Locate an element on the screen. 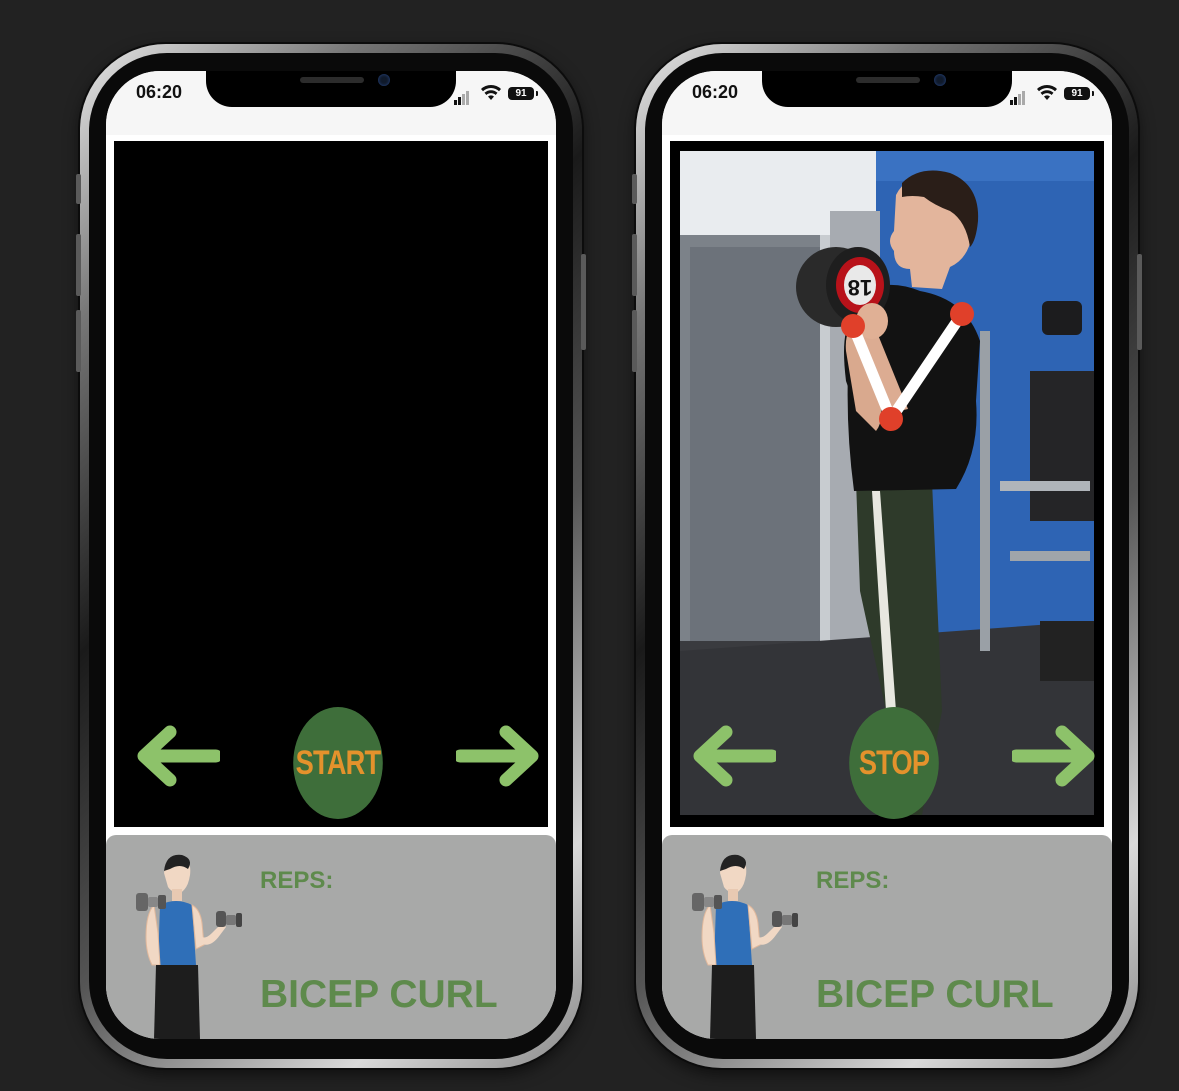  wrist-joint-marker is located at coordinates (853, 326).